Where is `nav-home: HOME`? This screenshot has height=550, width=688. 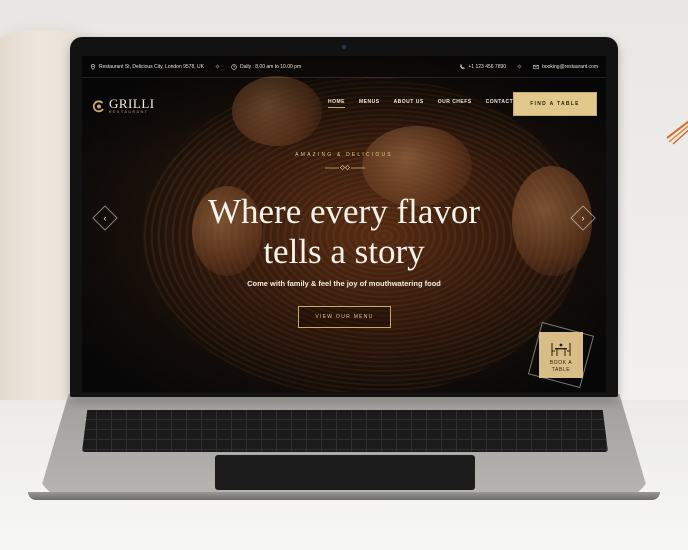 nav-home: HOME is located at coordinates (336, 103).